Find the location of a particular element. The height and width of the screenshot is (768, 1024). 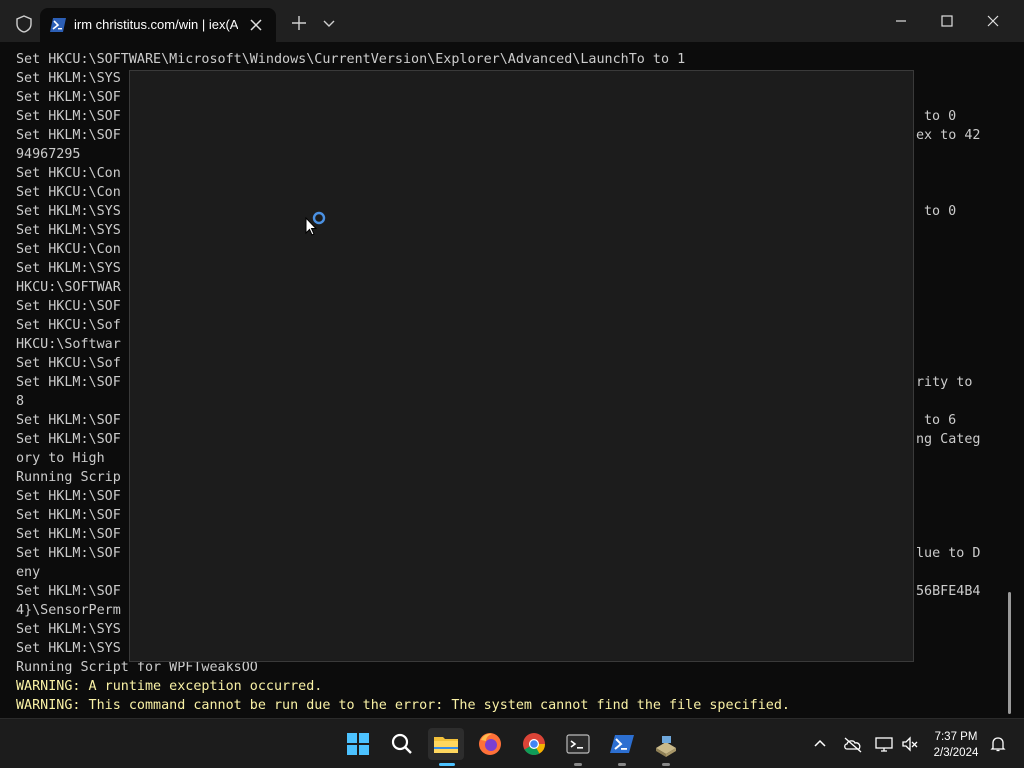

terminal-fragment: to 6 is located at coordinates (940, 420).